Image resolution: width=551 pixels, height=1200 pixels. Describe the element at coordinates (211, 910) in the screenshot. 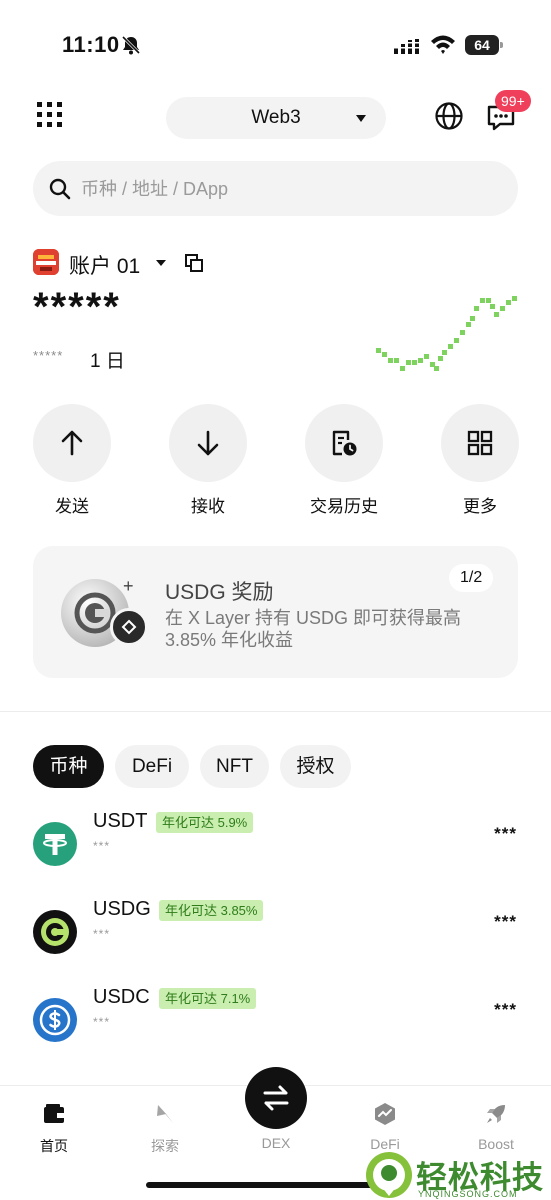

I see `apy-badge: 年化可达 3.85%` at that location.